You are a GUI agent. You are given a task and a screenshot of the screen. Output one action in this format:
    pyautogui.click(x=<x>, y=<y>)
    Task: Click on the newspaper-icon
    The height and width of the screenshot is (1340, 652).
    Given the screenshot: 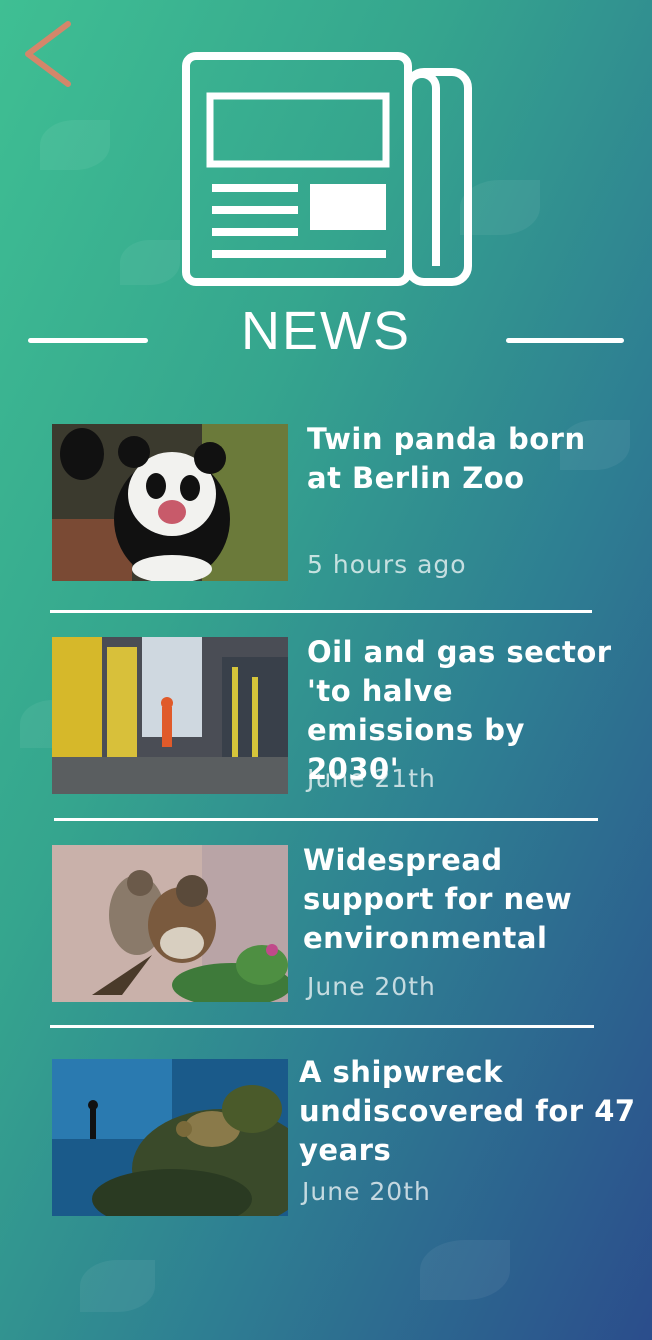 What is the action you would take?
    pyautogui.click(x=327, y=169)
    